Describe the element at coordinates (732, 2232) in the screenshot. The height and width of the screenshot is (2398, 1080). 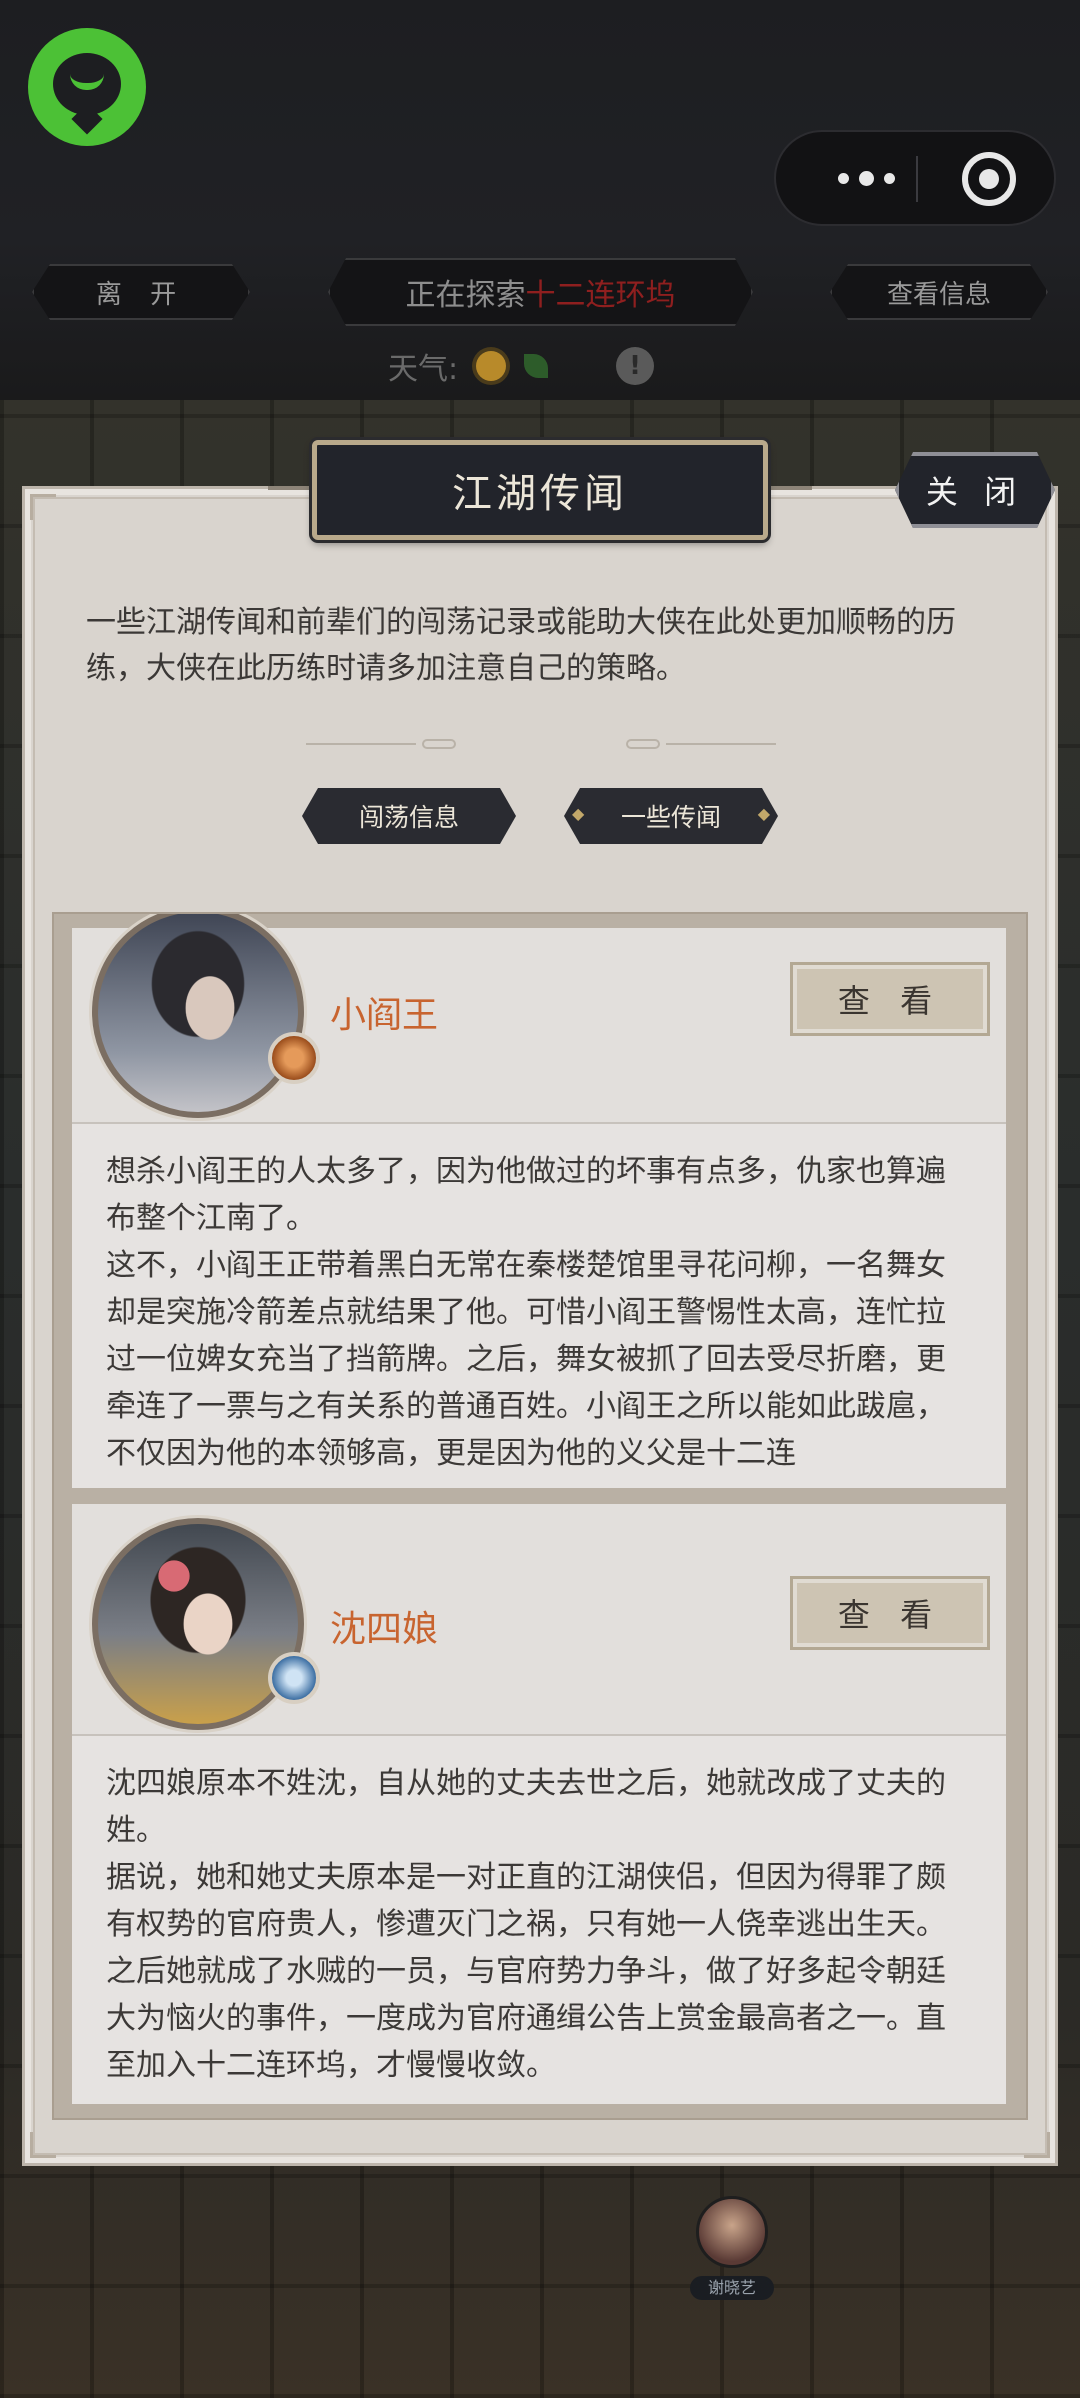
I see `npc-avatar` at that location.